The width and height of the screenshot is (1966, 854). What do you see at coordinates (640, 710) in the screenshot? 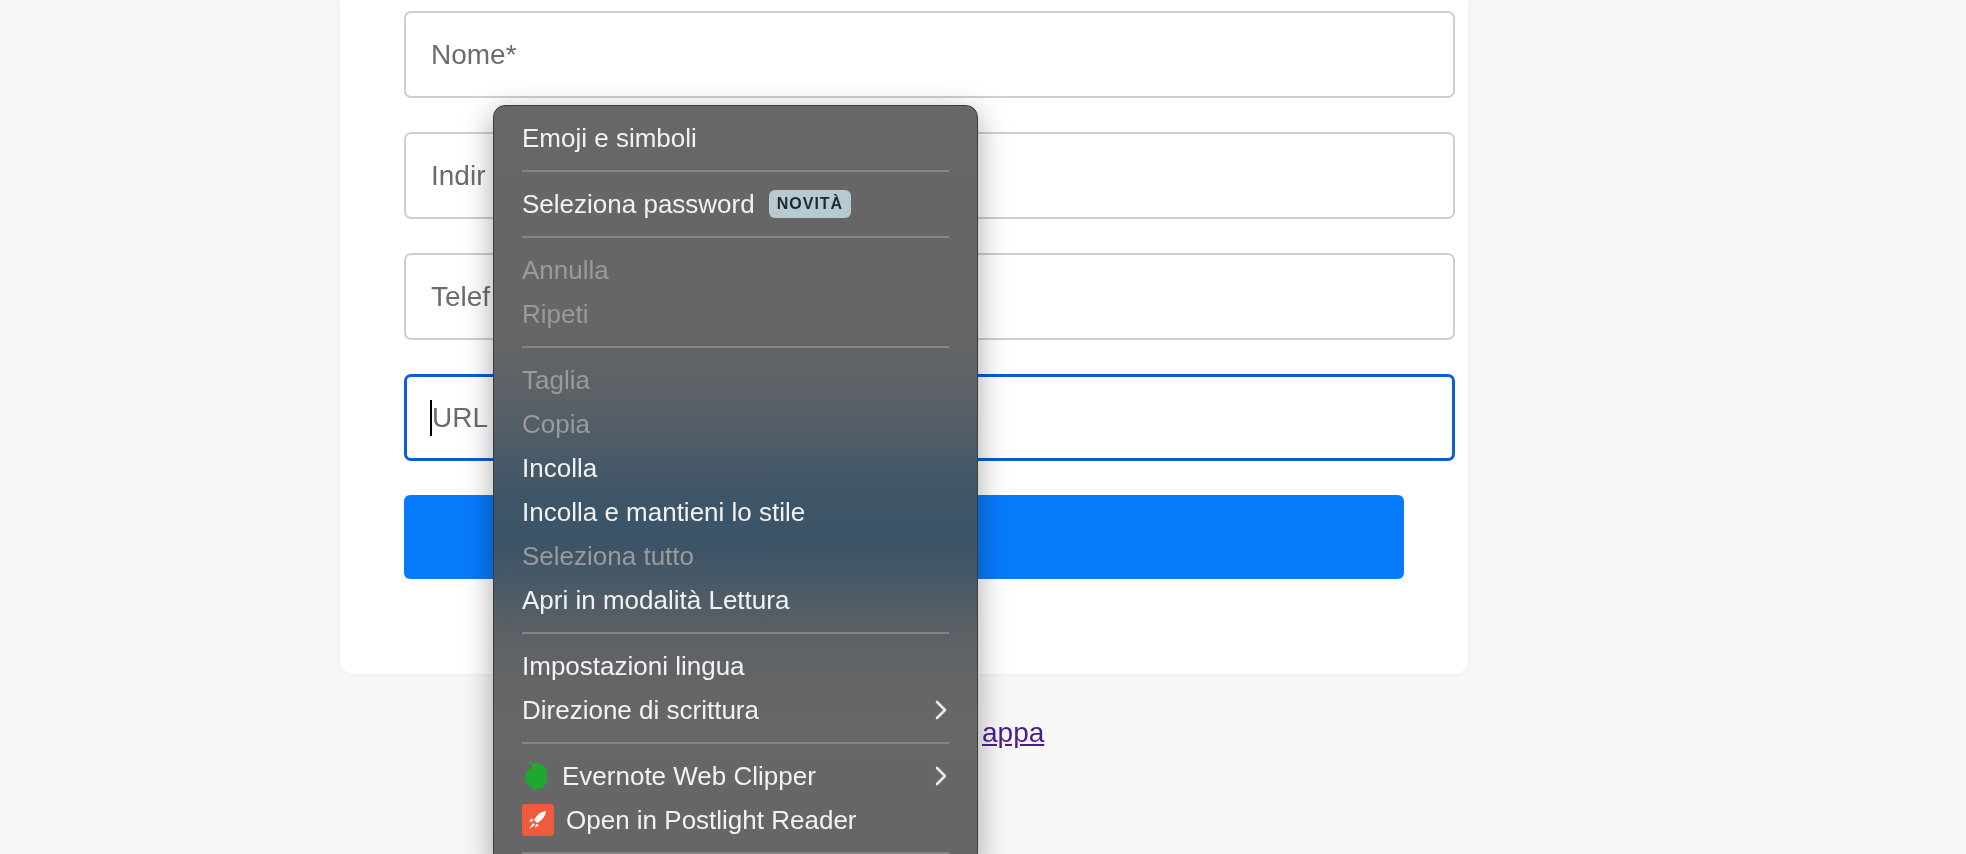
I see `menu-item-label: Direzione di scrittura` at bounding box center [640, 710].